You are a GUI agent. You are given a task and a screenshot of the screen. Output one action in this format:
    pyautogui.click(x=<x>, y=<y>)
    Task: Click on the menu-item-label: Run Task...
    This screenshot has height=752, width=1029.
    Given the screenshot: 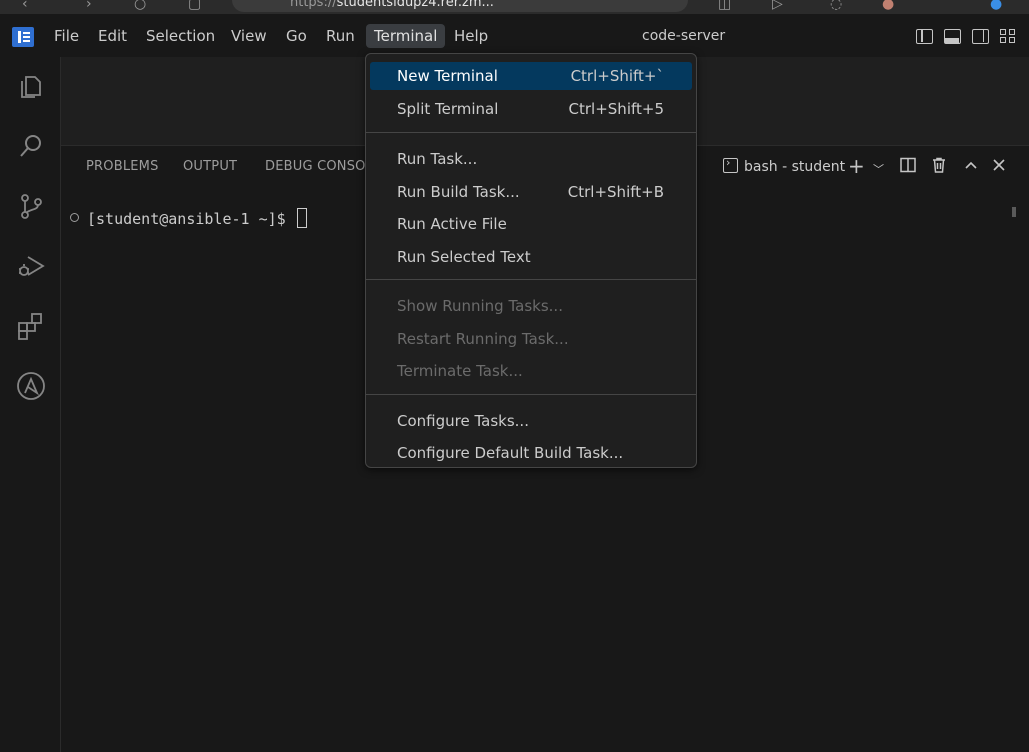 What is the action you would take?
    pyautogui.click(x=437, y=159)
    